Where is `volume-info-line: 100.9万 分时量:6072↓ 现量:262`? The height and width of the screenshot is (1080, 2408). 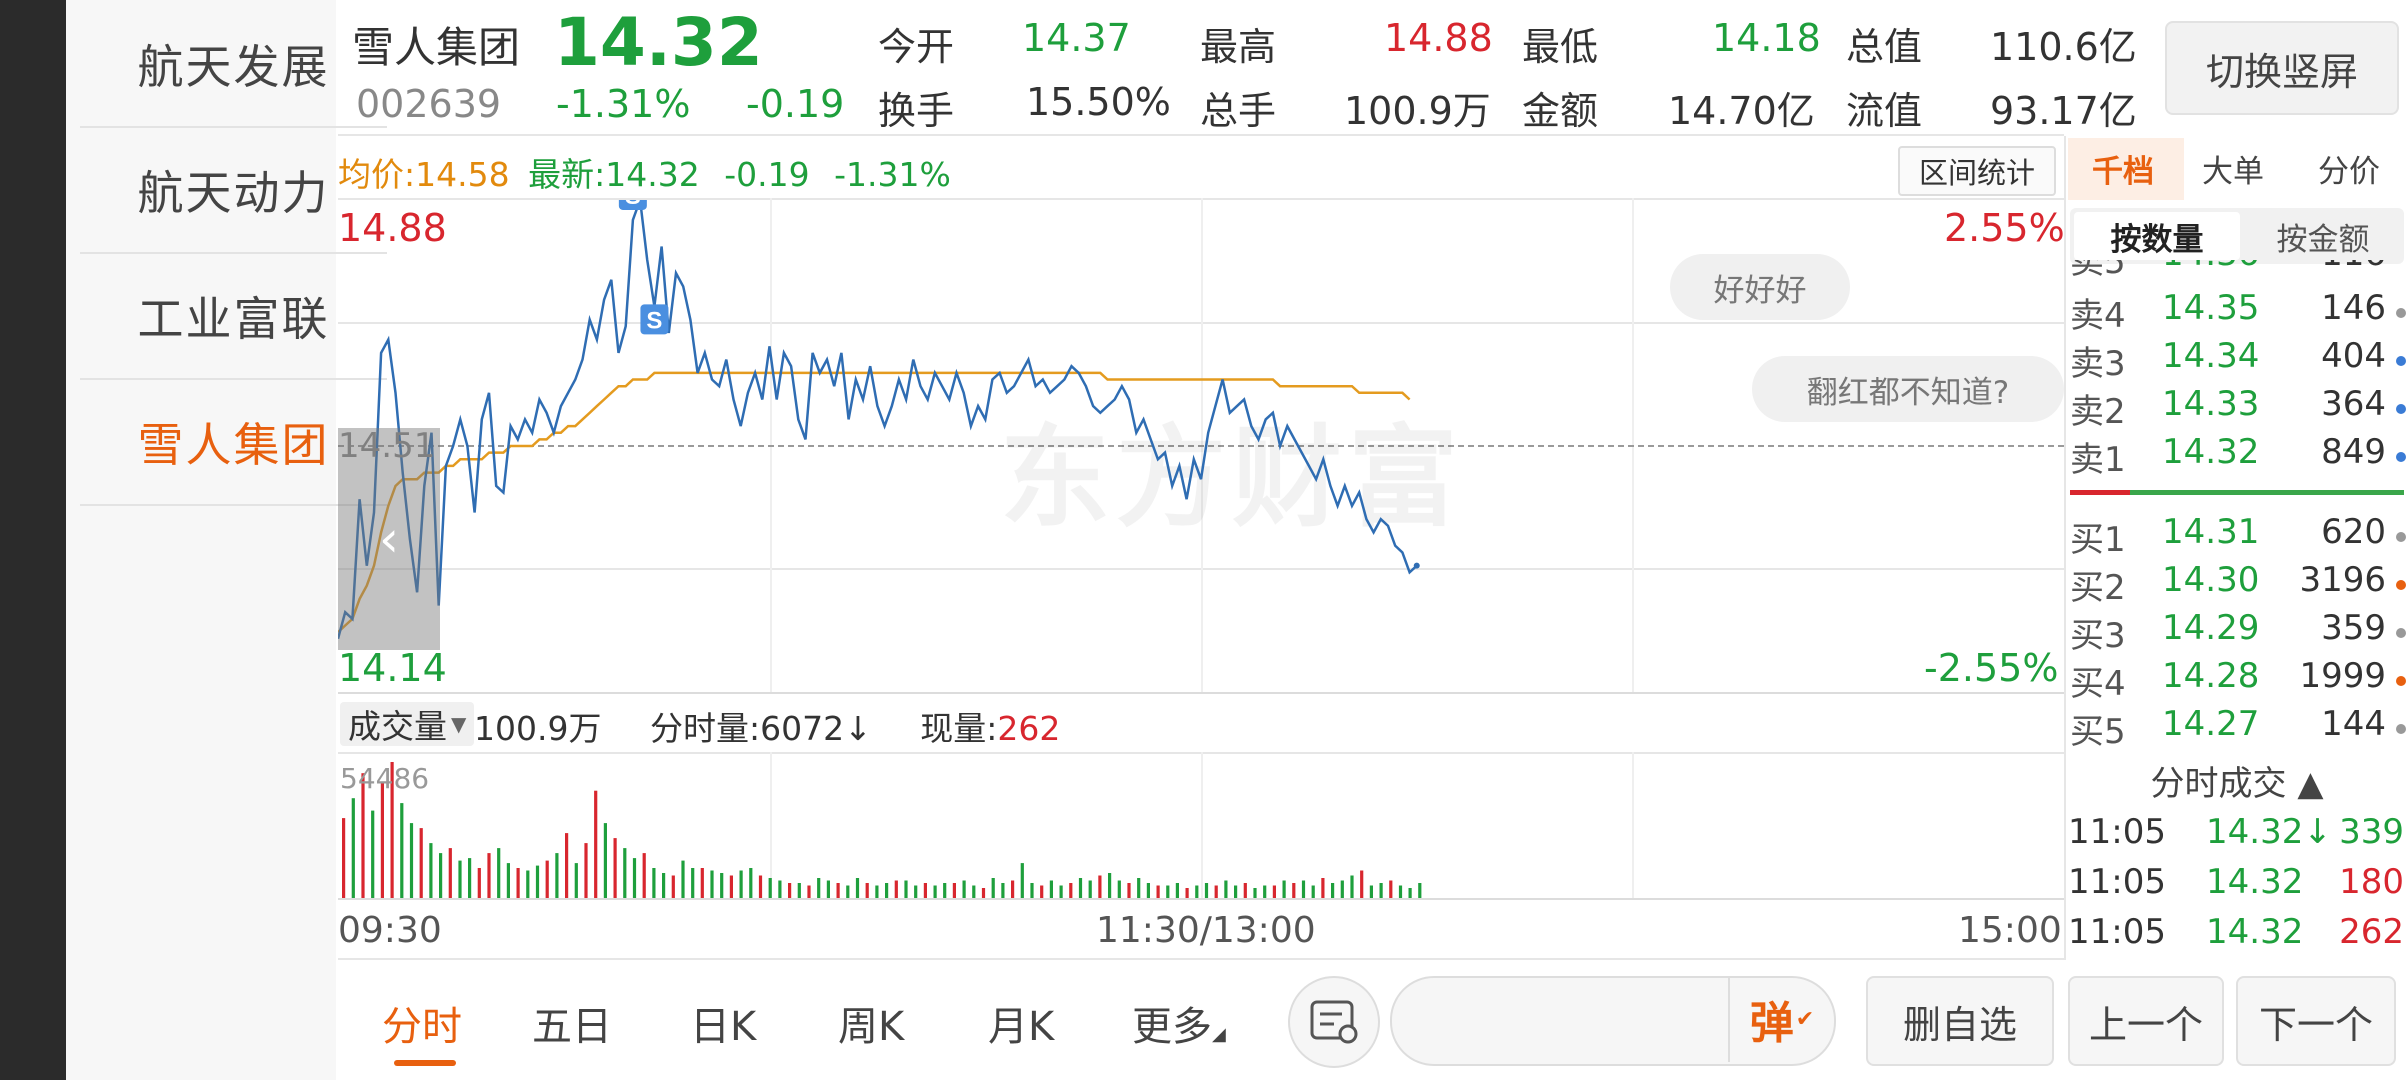
volume-info-line: 100.9万 分时量:6072↓ 现量:262 is located at coordinates (767, 726).